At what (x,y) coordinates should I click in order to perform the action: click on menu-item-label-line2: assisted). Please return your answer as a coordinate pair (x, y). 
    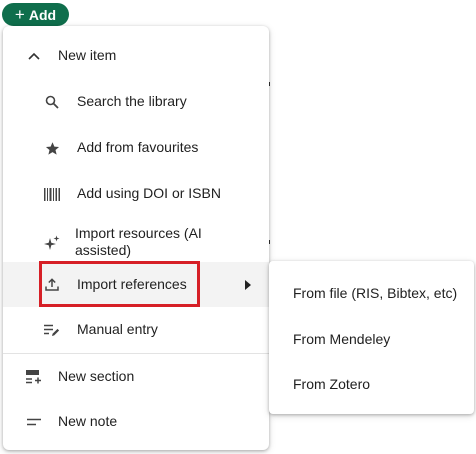
    Looking at the image, I should click on (103, 250).